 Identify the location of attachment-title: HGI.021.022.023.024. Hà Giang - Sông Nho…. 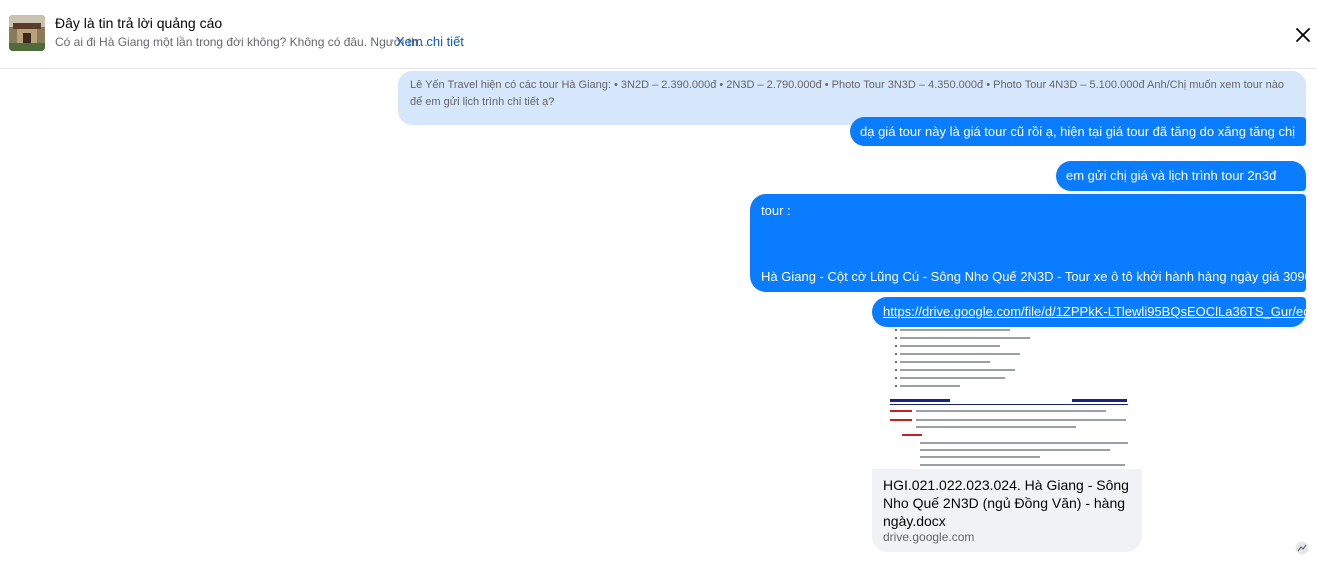
(1006, 503).